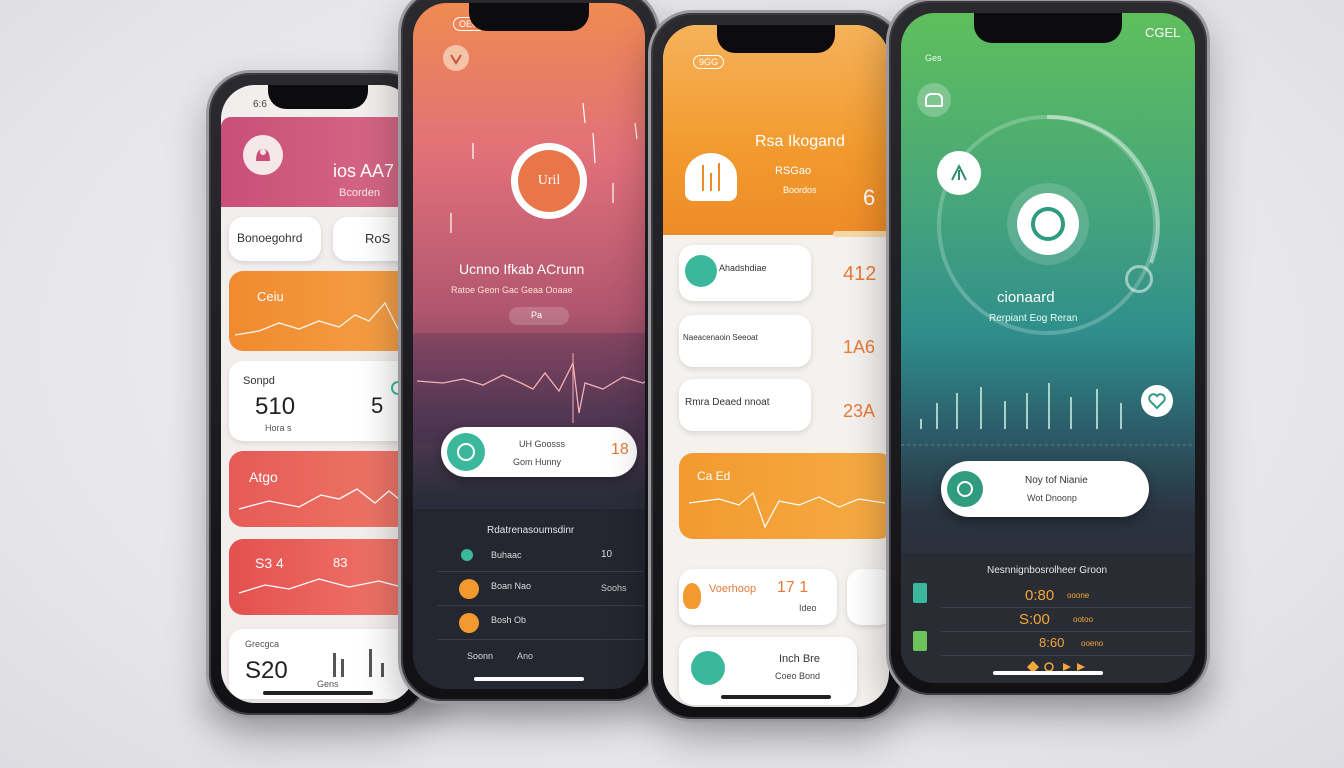 This screenshot has height=768, width=1344. What do you see at coordinates (512, 290) in the screenshot?
I see `app-subtitle: Ratoe Geon Gac Geaa Ooaae` at bounding box center [512, 290].